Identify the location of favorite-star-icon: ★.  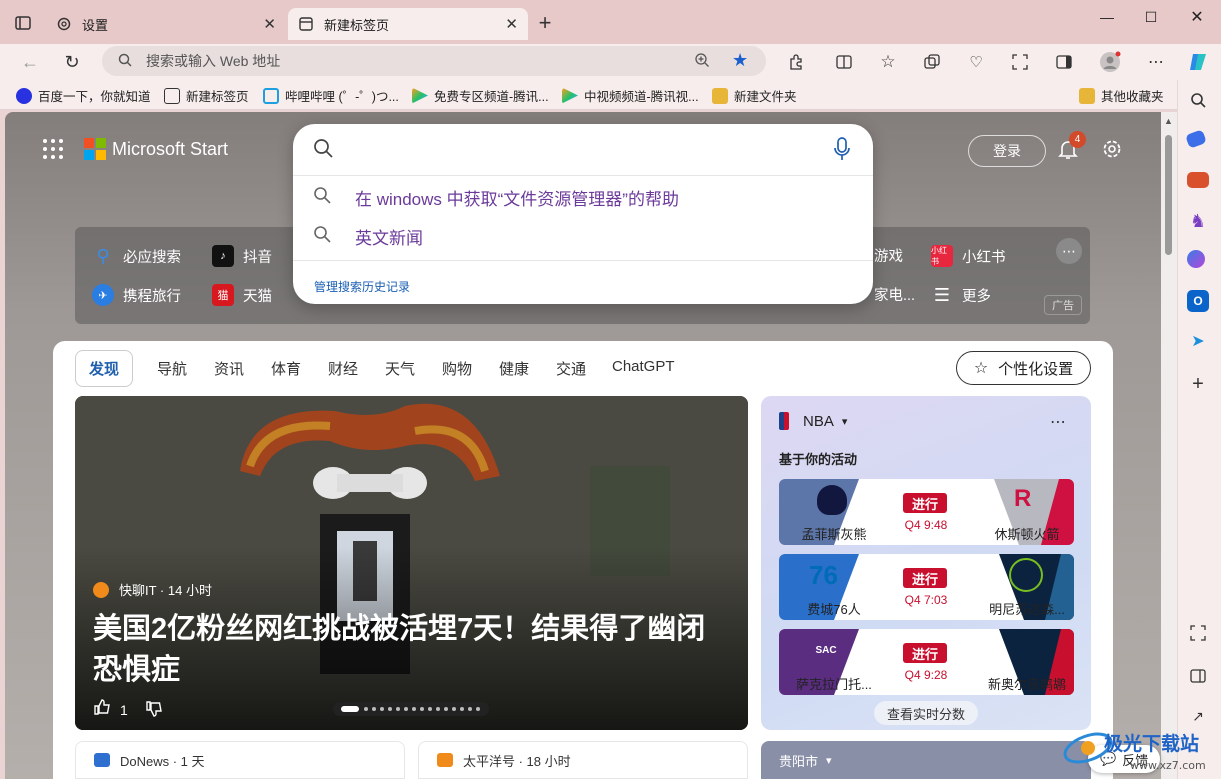
(740, 60).